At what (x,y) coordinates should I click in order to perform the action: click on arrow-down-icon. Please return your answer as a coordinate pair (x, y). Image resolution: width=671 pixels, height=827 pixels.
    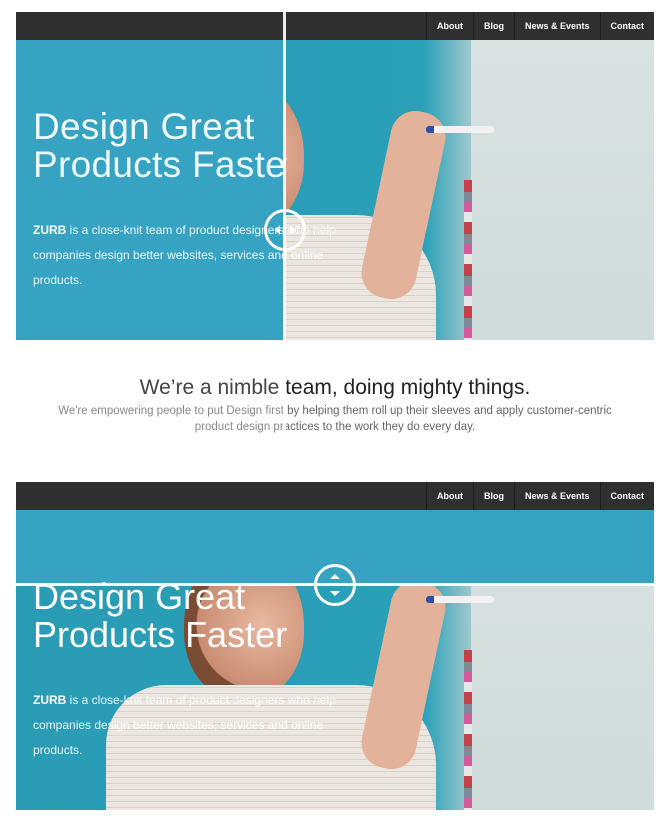
    Looking at the image, I should click on (335, 595).